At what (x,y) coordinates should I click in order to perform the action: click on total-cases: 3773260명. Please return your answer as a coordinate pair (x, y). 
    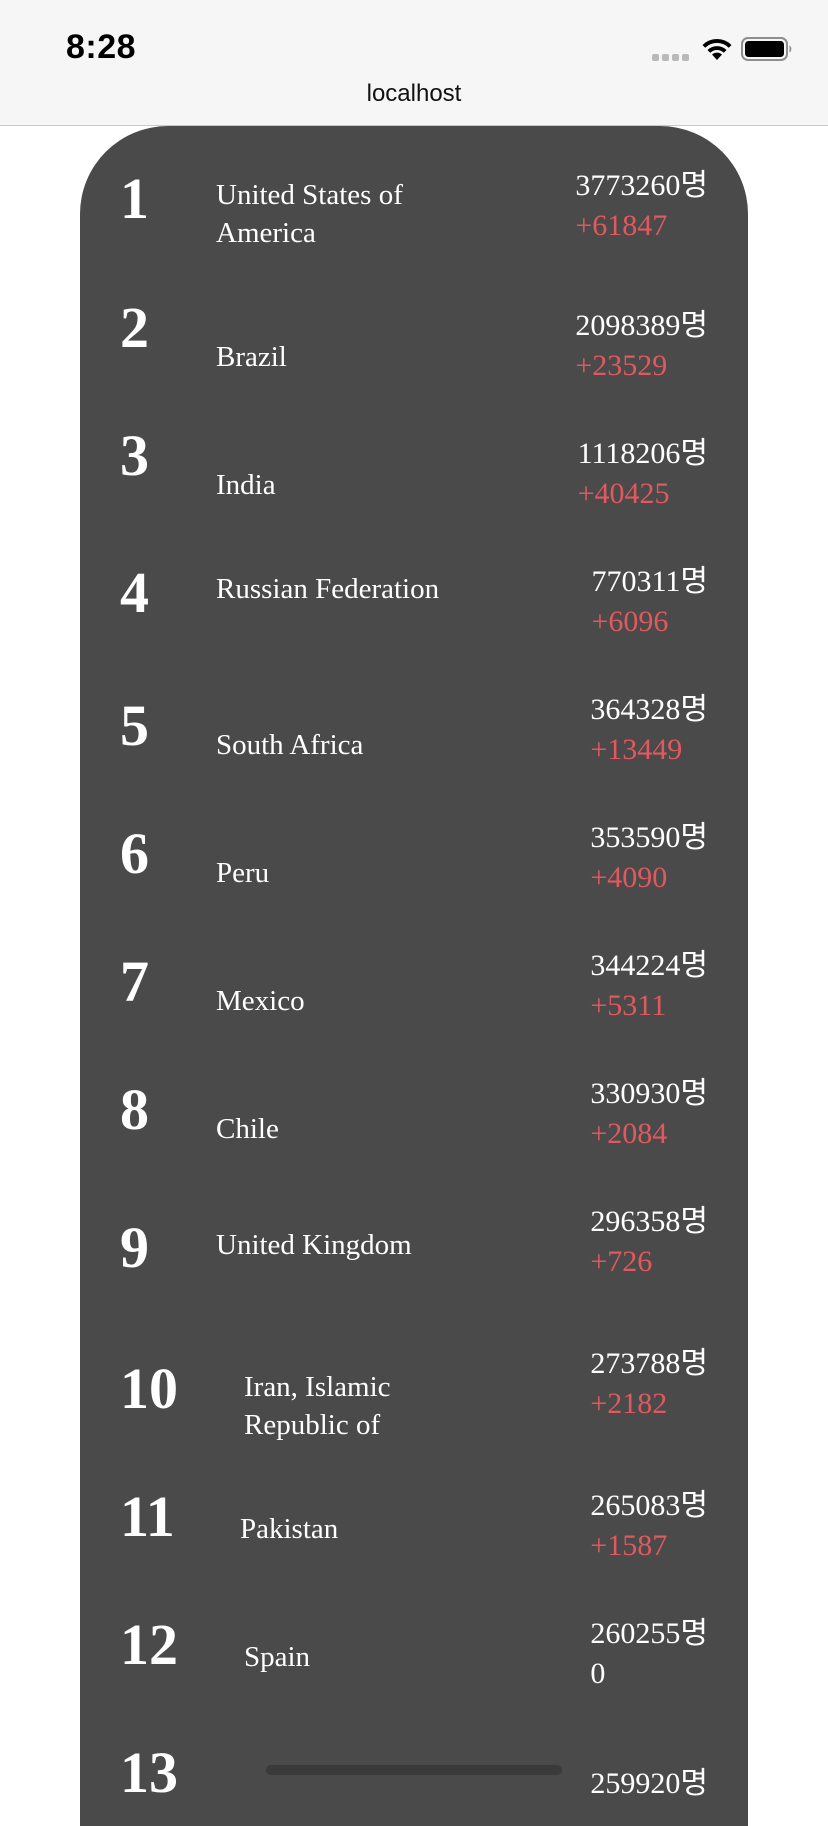
    Looking at the image, I should click on (641, 185).